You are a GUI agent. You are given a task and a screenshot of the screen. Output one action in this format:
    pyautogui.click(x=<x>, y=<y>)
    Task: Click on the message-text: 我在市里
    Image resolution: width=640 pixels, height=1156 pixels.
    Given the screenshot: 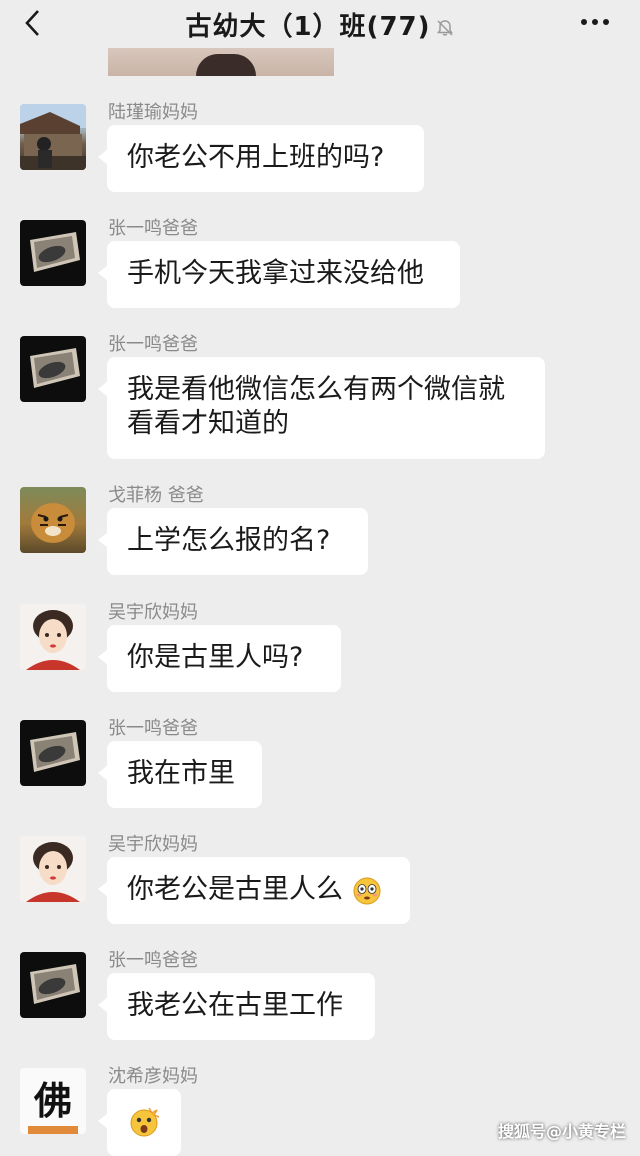 What is the action you would take?
    pyautogui.click(x=181, y=773)
    